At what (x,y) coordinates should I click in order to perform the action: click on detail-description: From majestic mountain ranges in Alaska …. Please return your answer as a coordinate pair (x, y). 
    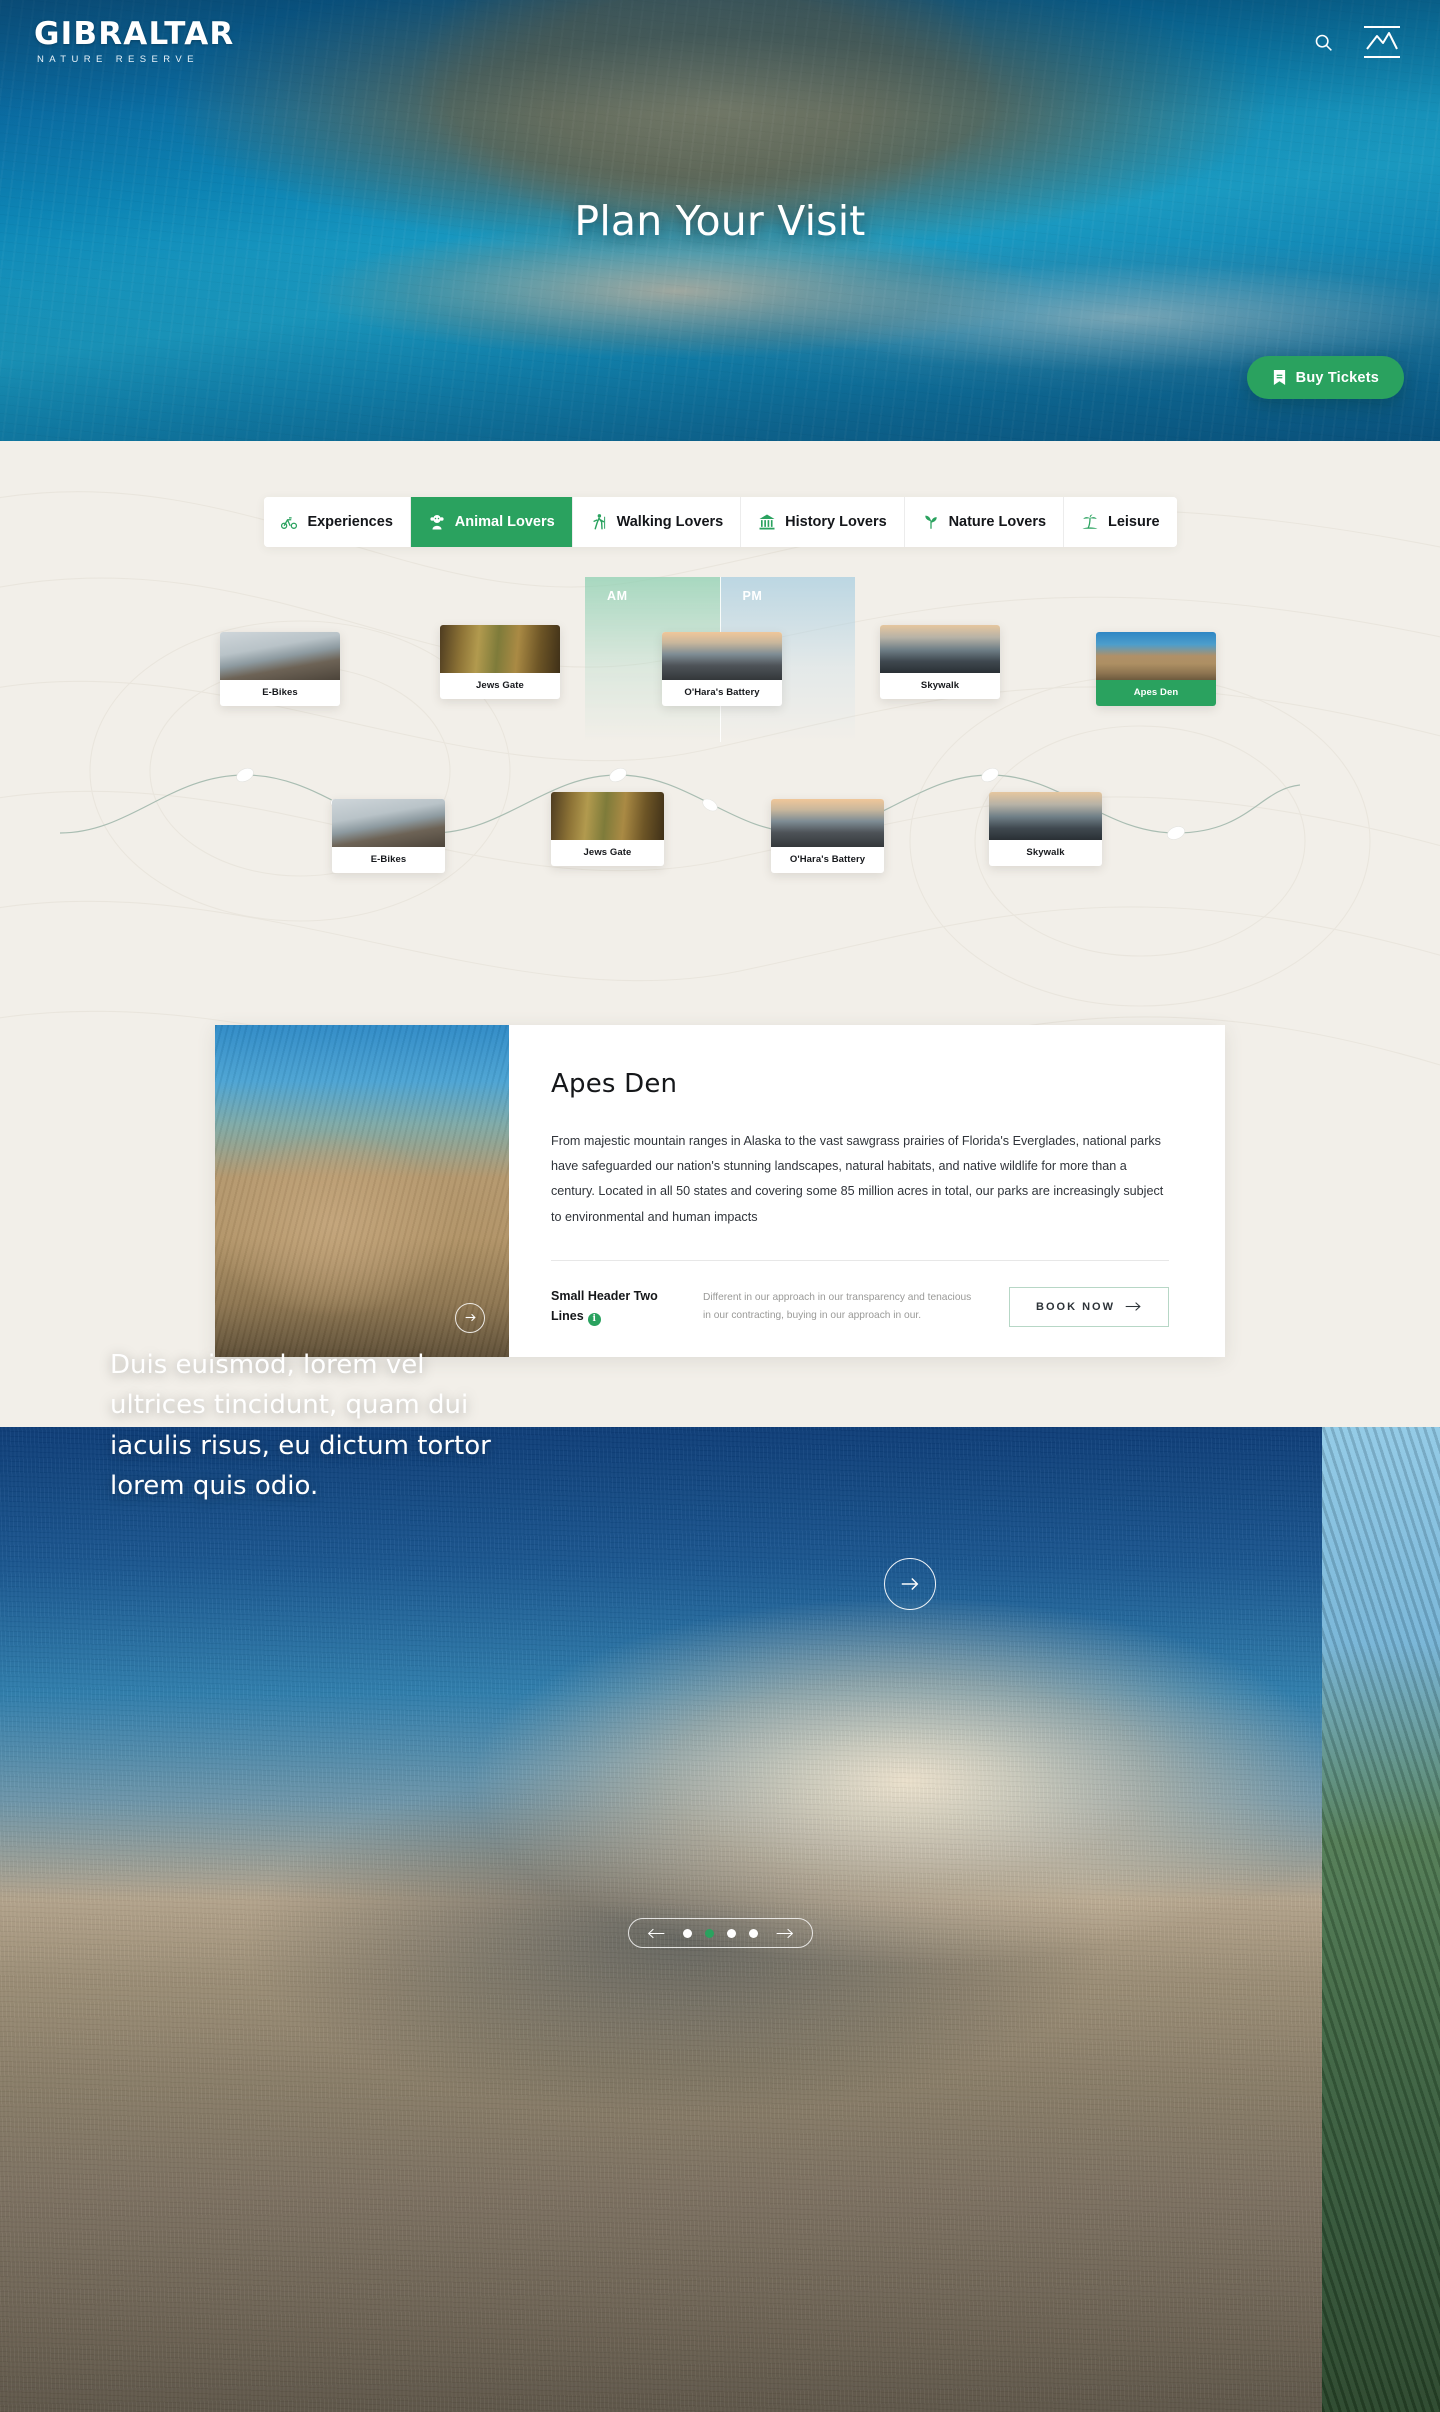
    Looking at the image, I should click on (857, 1179).